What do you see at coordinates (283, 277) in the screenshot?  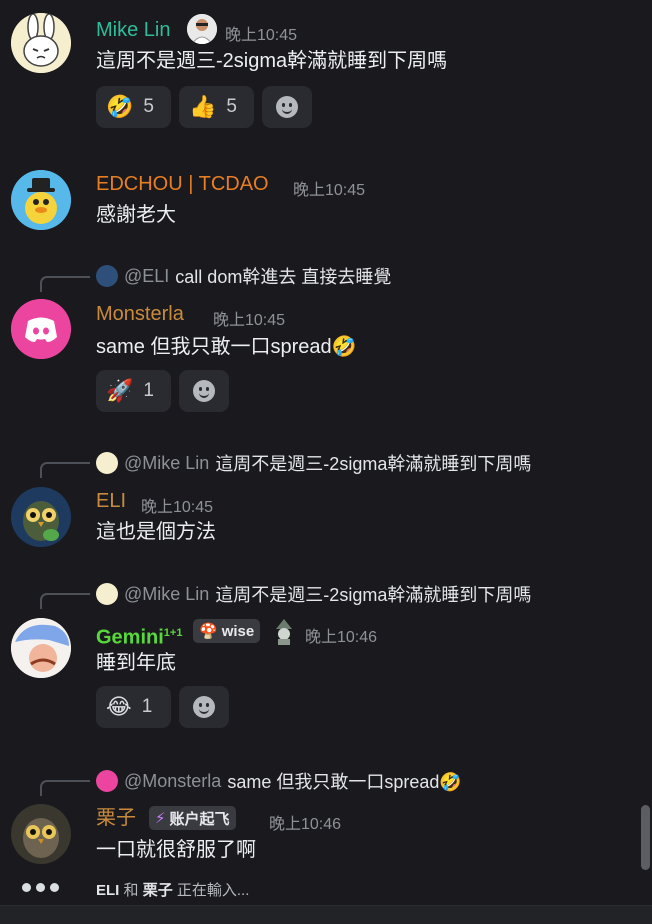 I see `reply-text: call dom幹進去 直接去睡覺` at bounding box center [283, 277].